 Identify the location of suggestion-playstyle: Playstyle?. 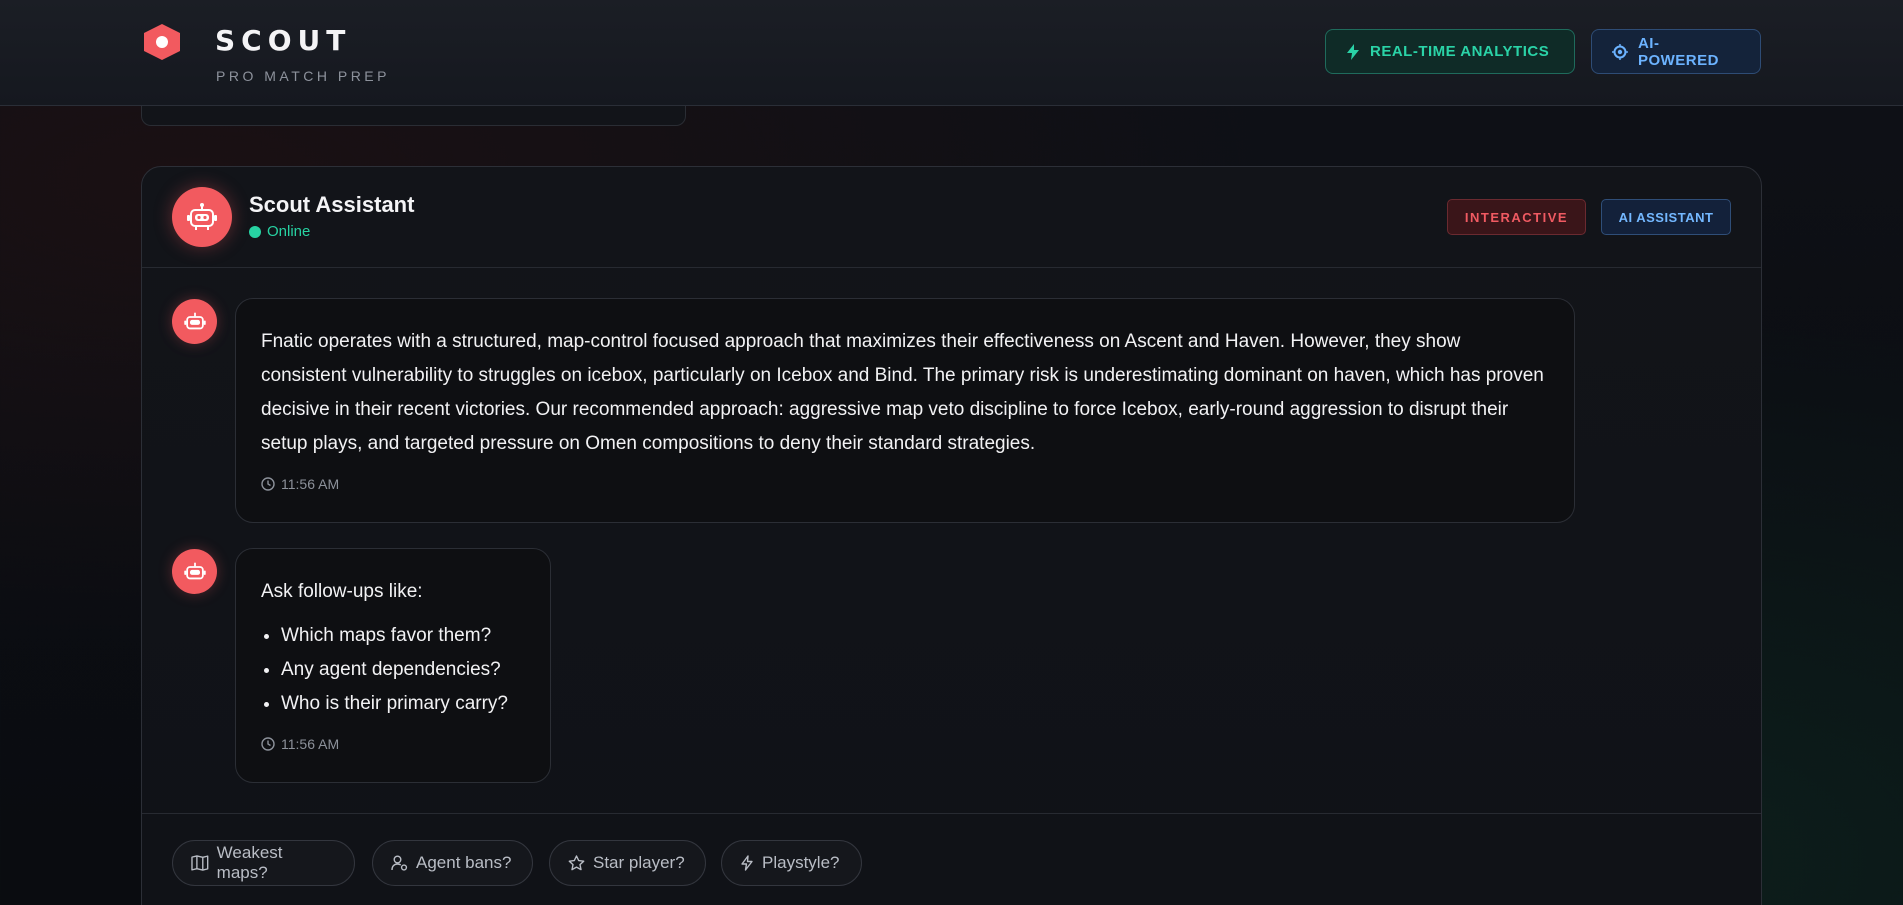
(791, 863).